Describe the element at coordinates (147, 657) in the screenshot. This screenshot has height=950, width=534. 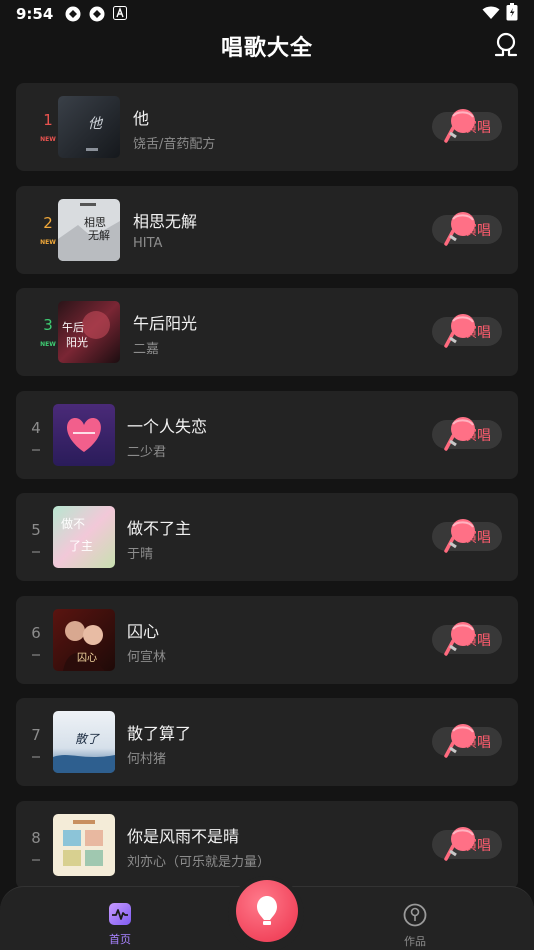
I see `song-artist: 何宣林` at that location.